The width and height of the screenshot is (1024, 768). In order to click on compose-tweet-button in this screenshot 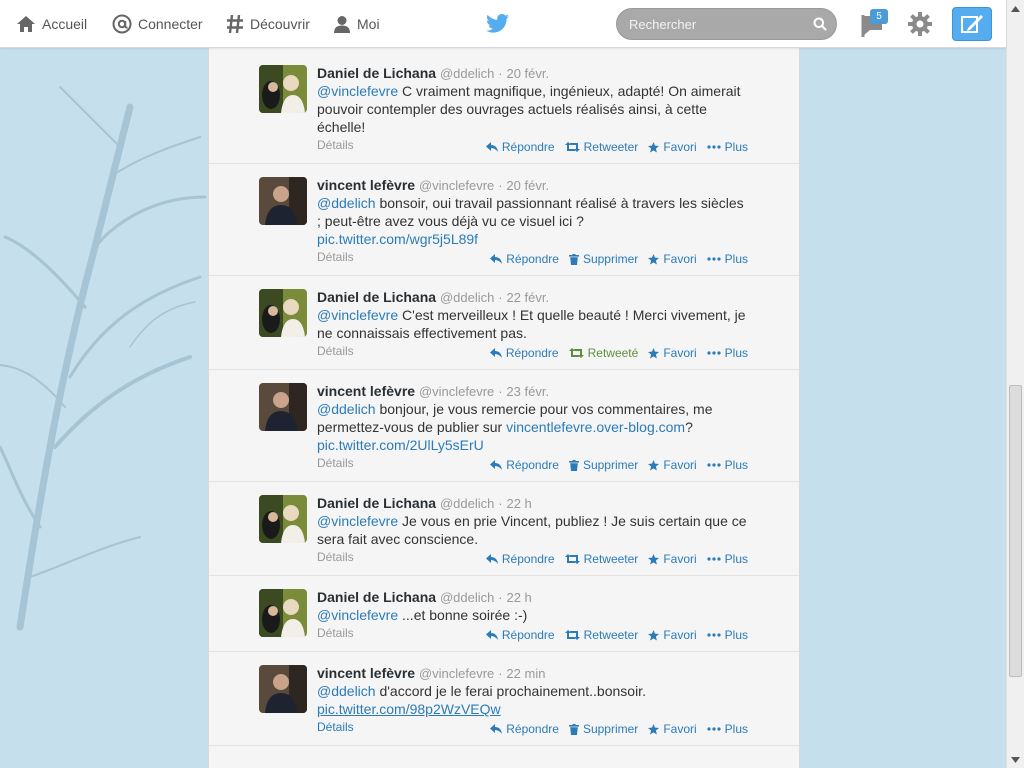, I will do `click(972, 24)`.